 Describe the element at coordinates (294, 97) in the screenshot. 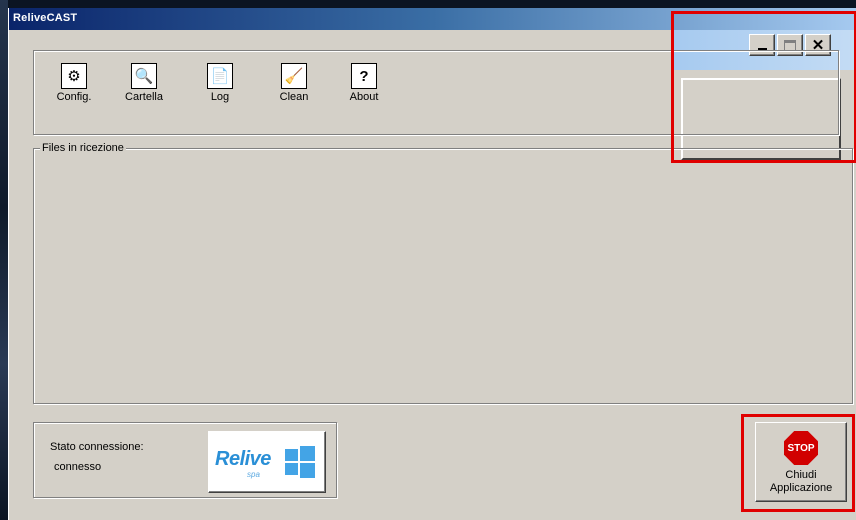

I see `clean-label: Clean` at that location.